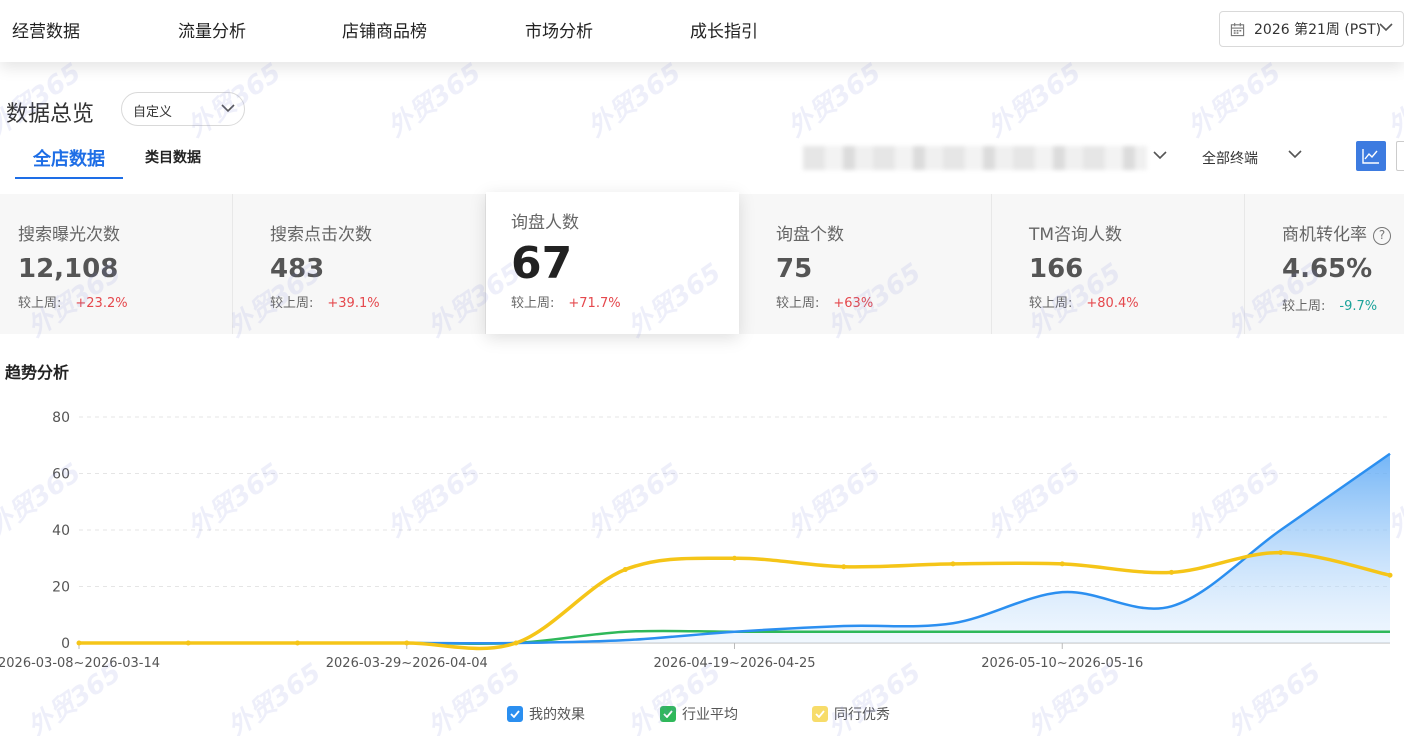  I want to click on kpi-change: +63%, so click(853, 303).